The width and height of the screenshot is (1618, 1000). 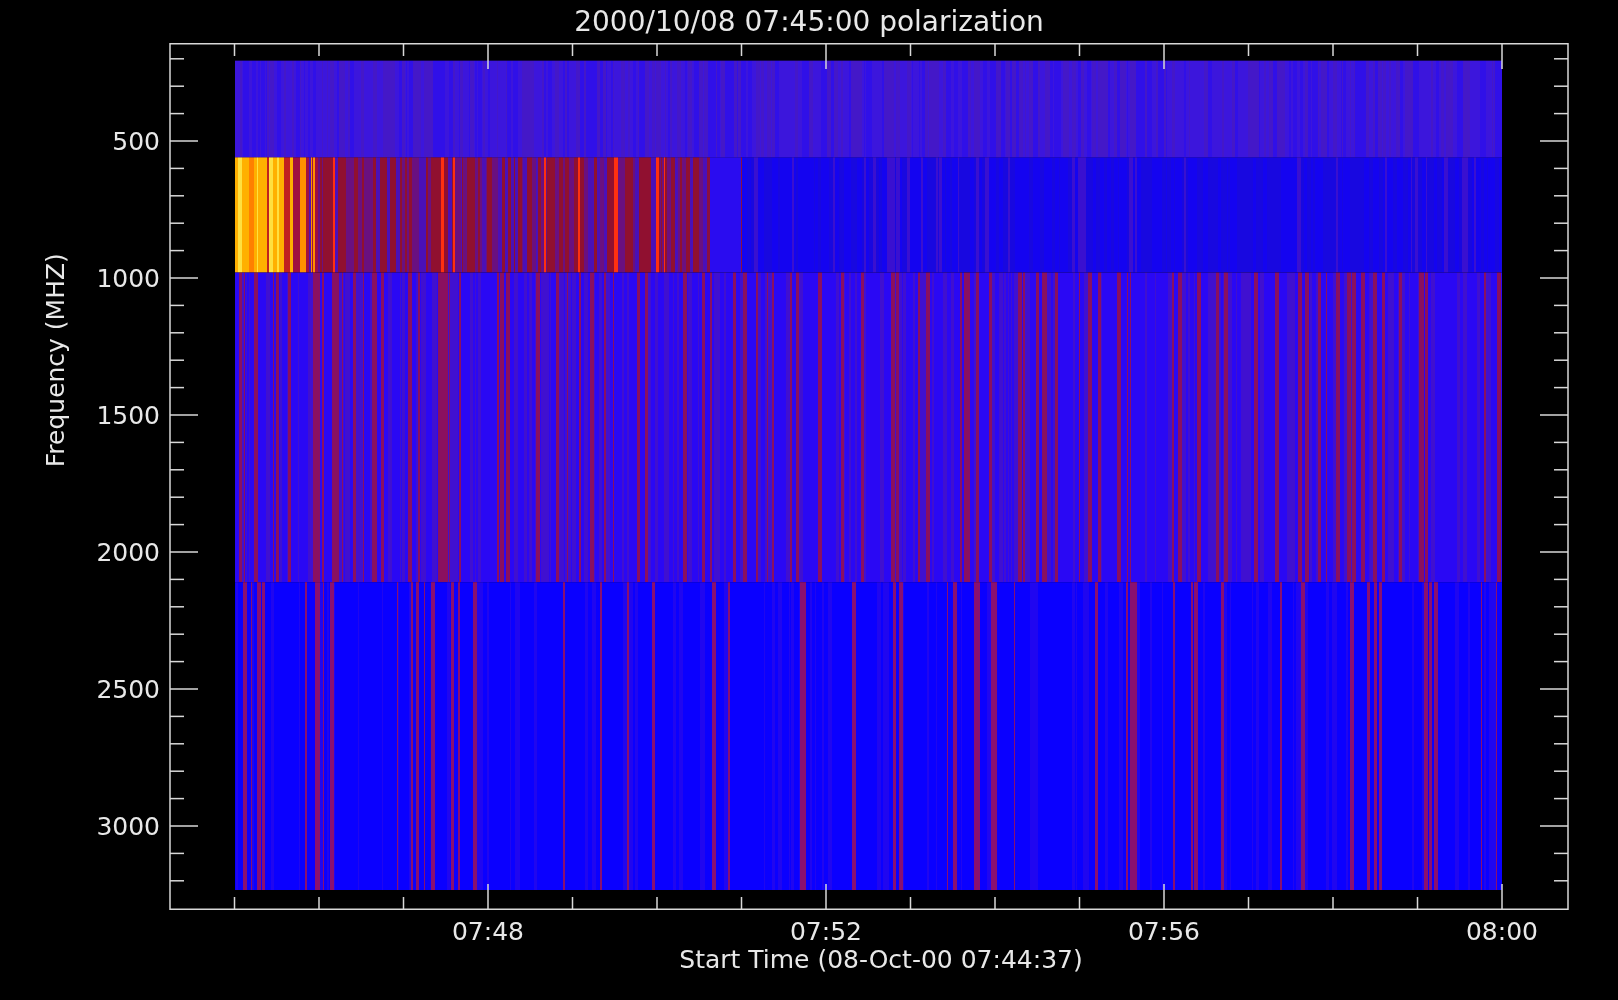 I want to click on chart-title: 2000/10/08 07:45:00 polarization, so click(x=809, y=21).